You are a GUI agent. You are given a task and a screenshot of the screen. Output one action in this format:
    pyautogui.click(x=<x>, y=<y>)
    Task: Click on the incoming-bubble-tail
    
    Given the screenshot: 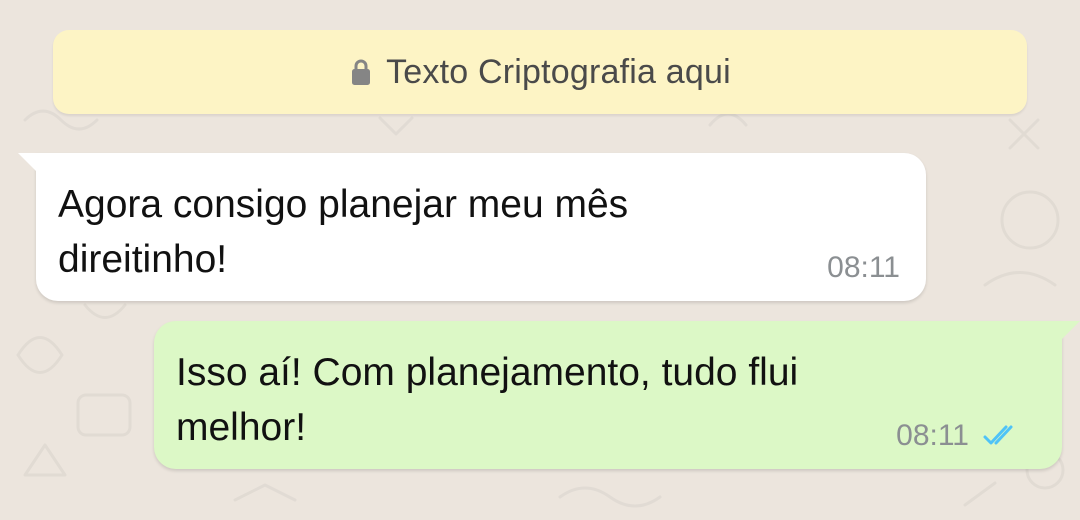 What is the action you would take?
    pyautogui.click(x=30, y=165)
    